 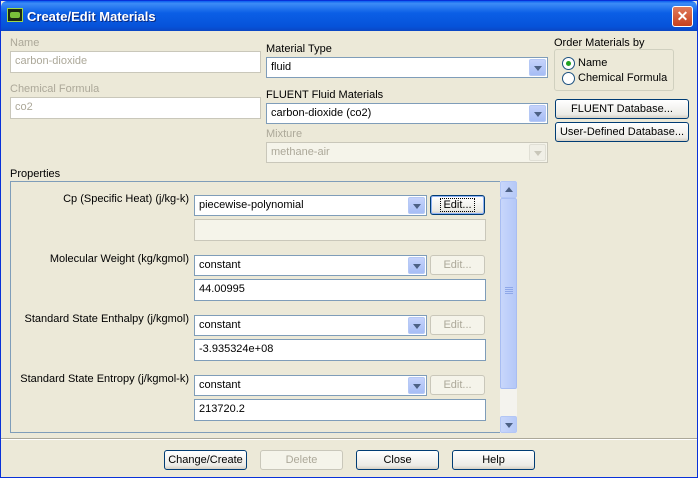 What do you see at coordinates (55, 89) in the screenshot?
I see `chemical-formula-label: Chemical Formula` at bounding box center [55, 89].